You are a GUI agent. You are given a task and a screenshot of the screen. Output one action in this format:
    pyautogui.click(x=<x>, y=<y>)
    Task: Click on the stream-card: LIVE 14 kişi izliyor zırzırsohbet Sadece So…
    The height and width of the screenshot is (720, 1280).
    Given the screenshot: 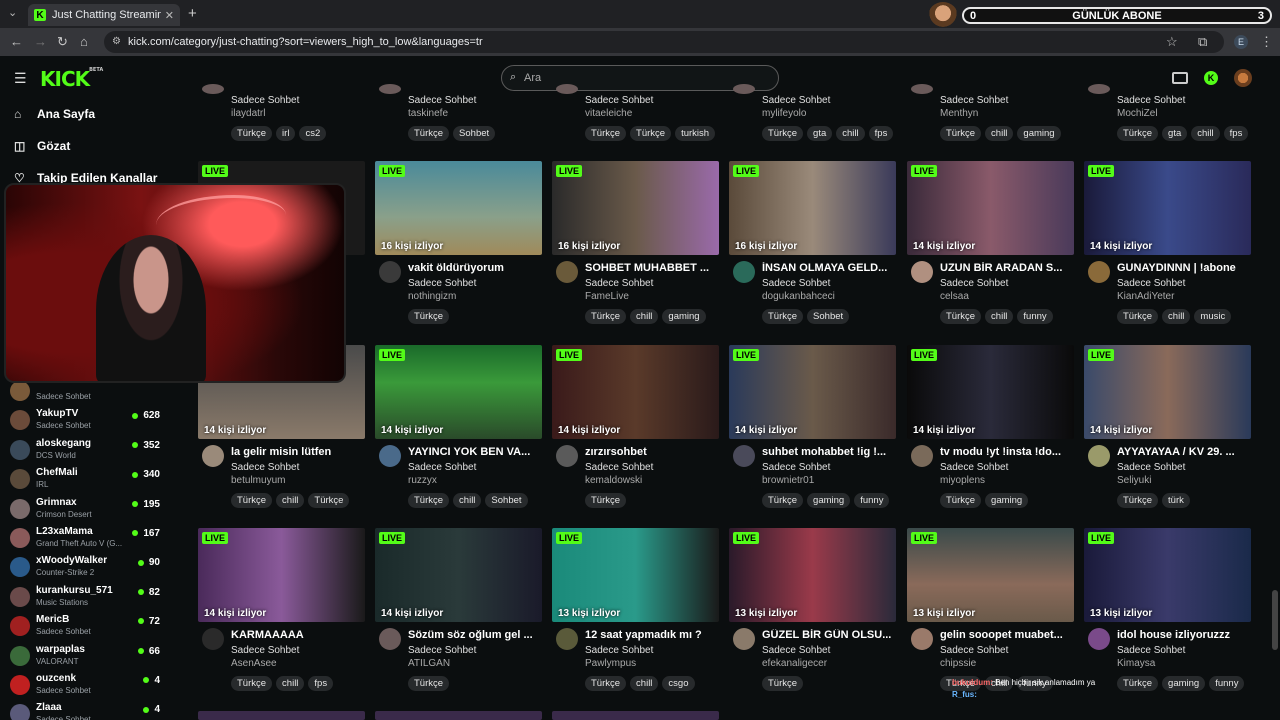 What is the action you would take?
    pyautogui.click(x=635, y=430)
    